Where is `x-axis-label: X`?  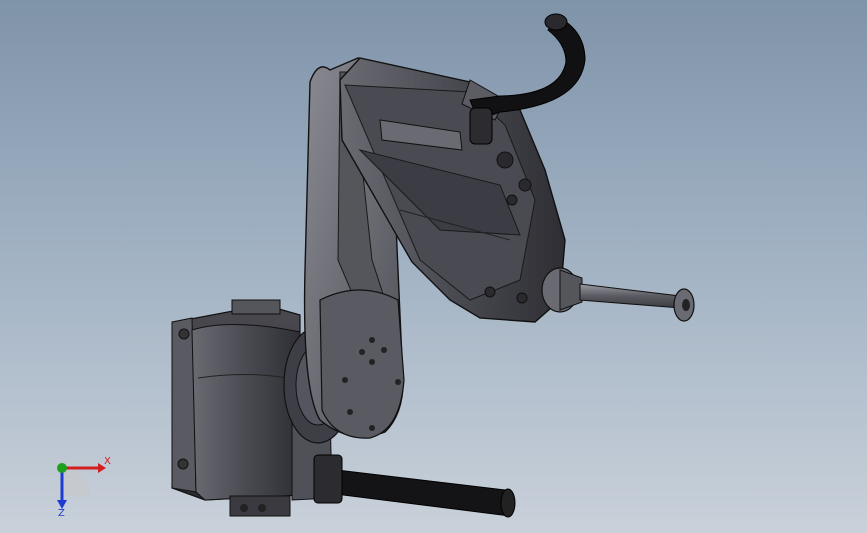 x-axis-label: X is located at coordinates (107, 461).